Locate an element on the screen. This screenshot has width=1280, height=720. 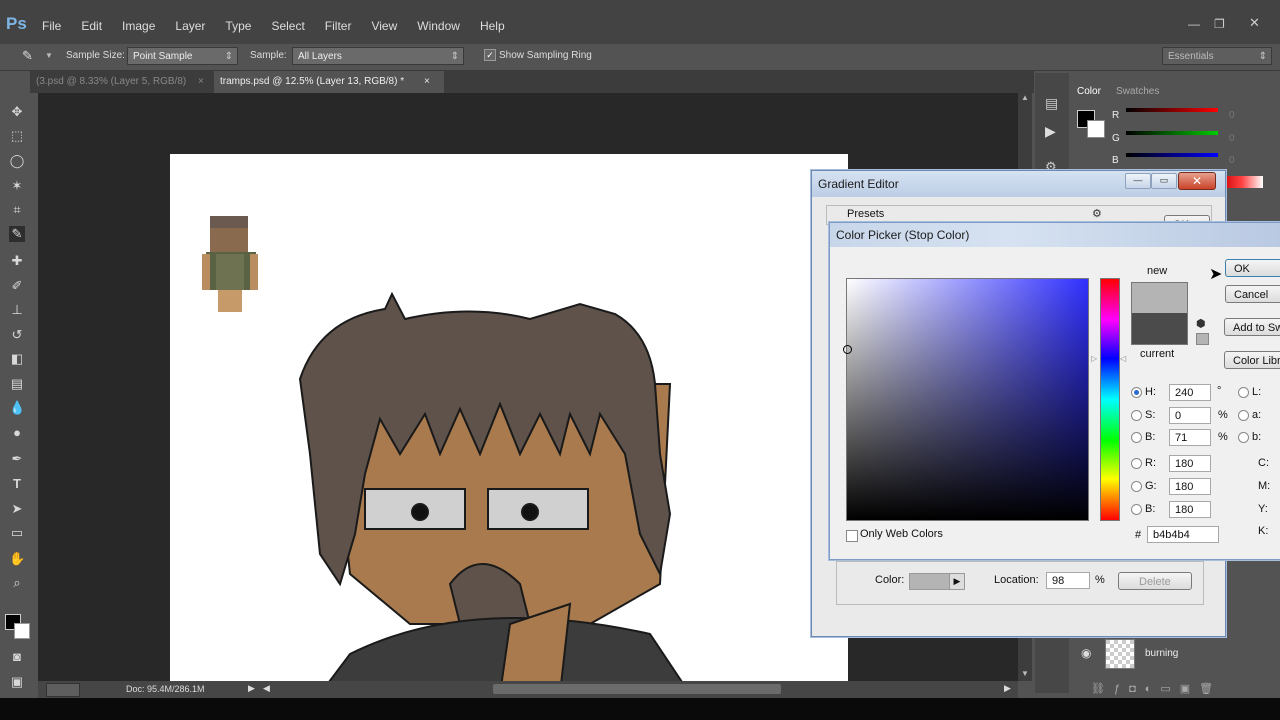
b-rgb-input: 180 is located at coordinates (1190, 509).